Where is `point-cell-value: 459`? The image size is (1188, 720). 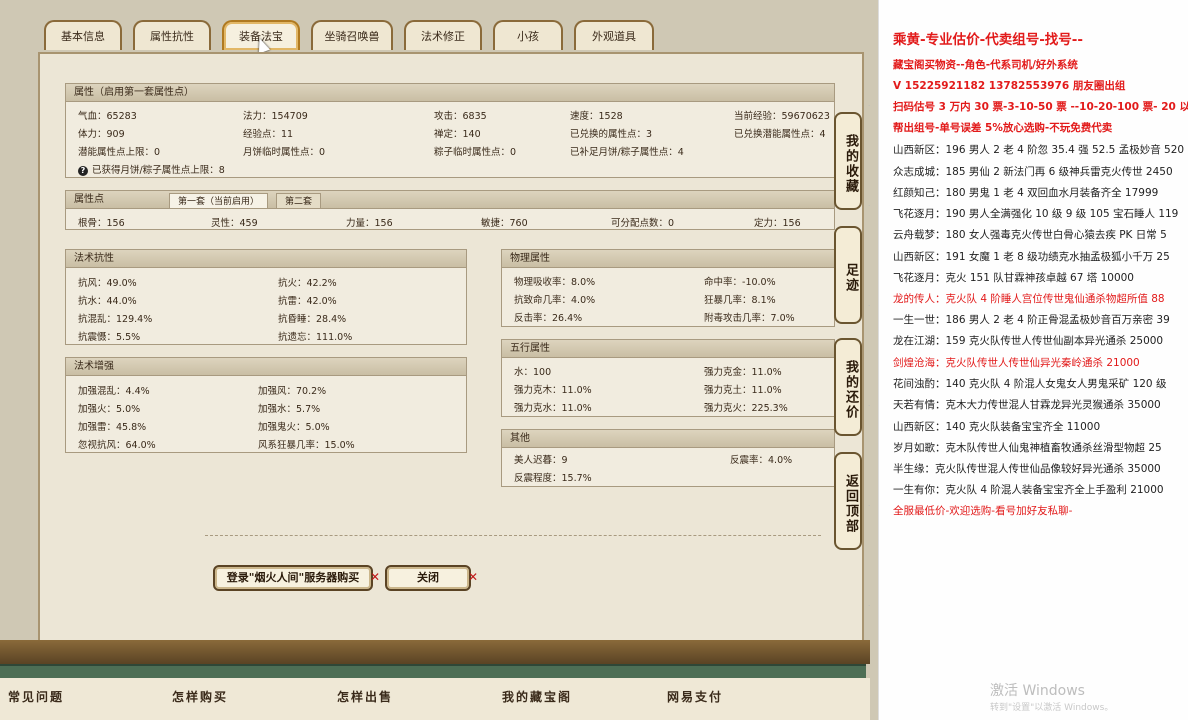 point-cell-value: 459 is located at coordinates (248, 223).